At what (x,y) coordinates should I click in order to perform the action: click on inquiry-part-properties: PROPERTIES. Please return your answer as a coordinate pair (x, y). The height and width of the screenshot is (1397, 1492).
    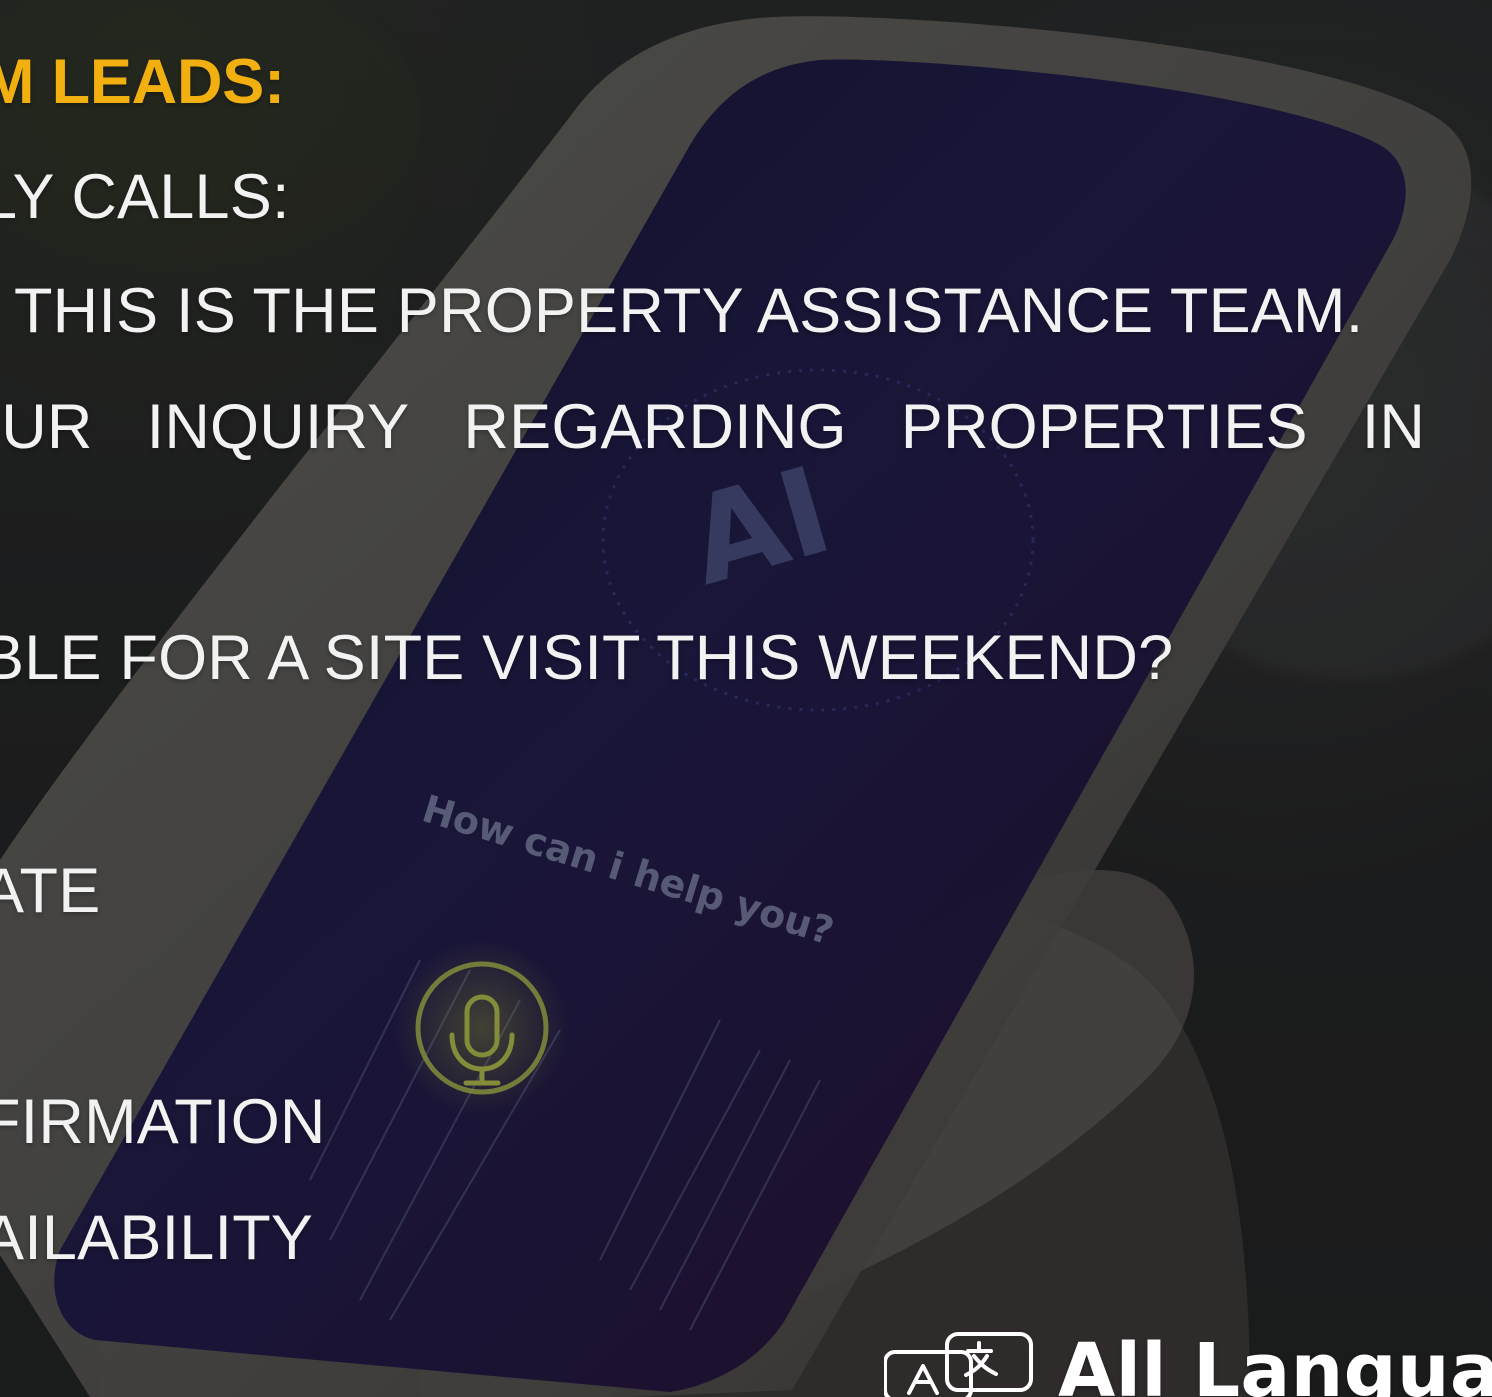
    Looking at the image, I should click on (1104, 427).